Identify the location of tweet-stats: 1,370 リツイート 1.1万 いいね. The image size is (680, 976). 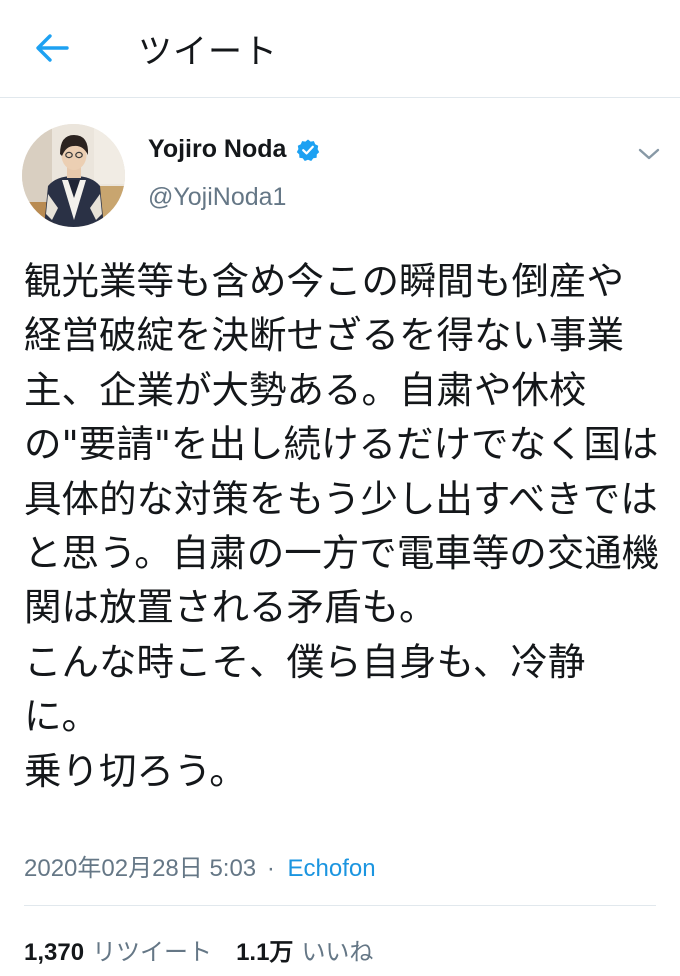
(210, 949).